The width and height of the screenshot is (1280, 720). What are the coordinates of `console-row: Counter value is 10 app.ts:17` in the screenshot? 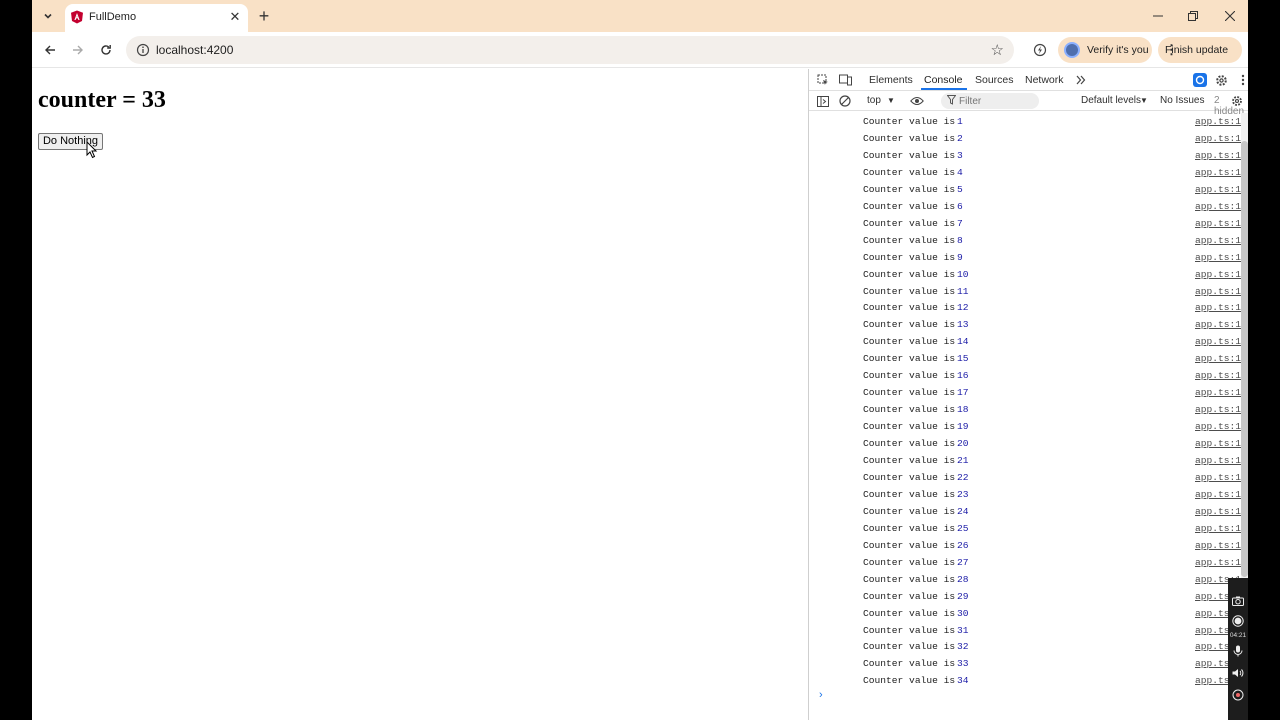 It's located at (1028, 274).